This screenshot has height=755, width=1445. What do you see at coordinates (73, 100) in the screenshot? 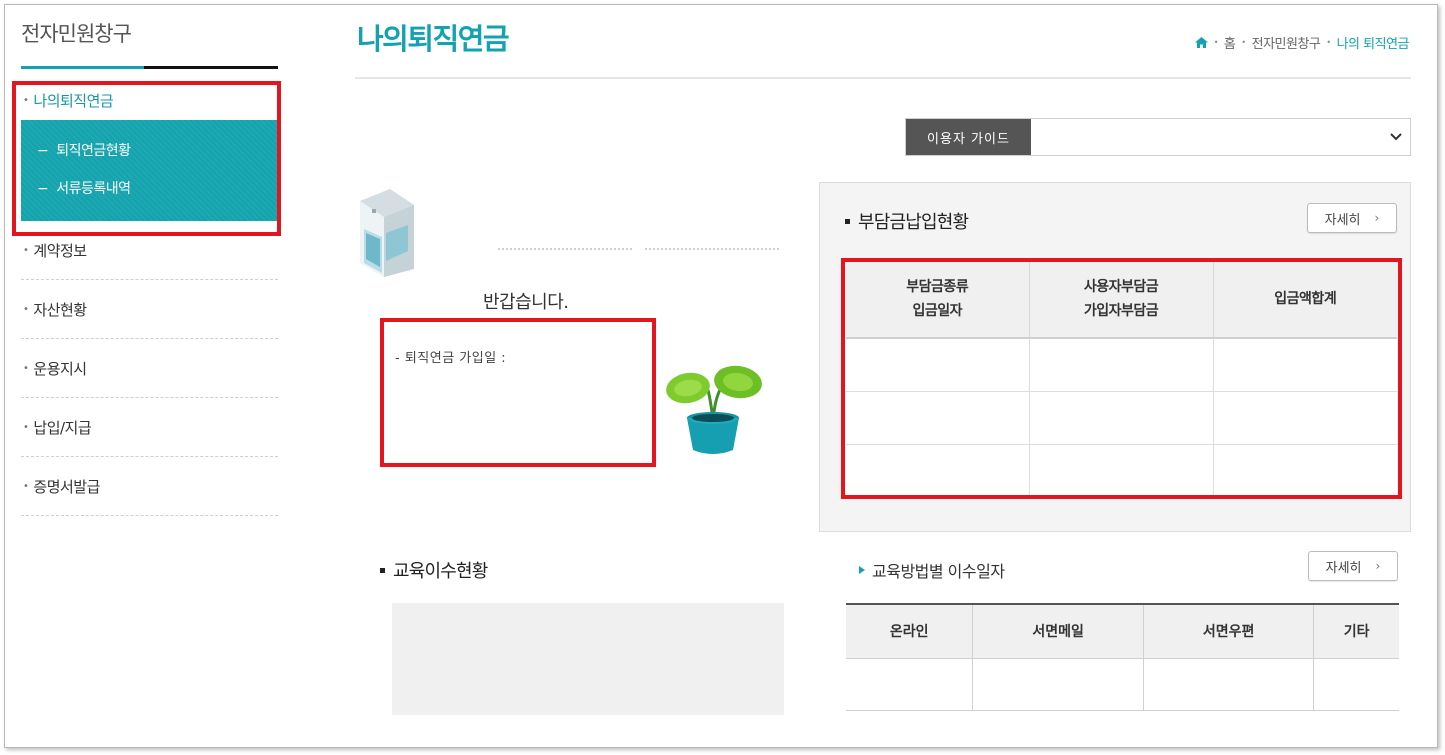
I see `sidebar-item-label: 나의퇴직연금` at bounding box center [73, 100].